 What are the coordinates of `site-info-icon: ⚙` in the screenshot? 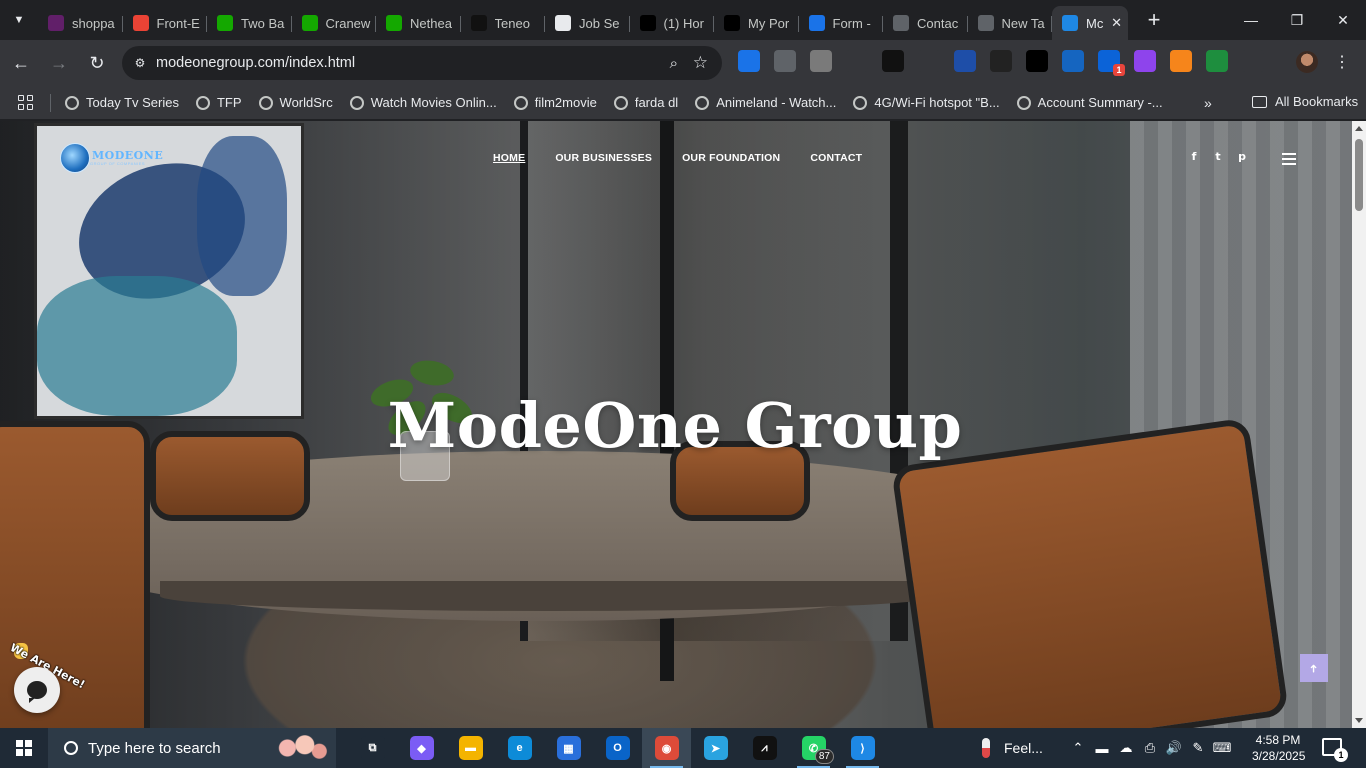 It's located at (140, 63).